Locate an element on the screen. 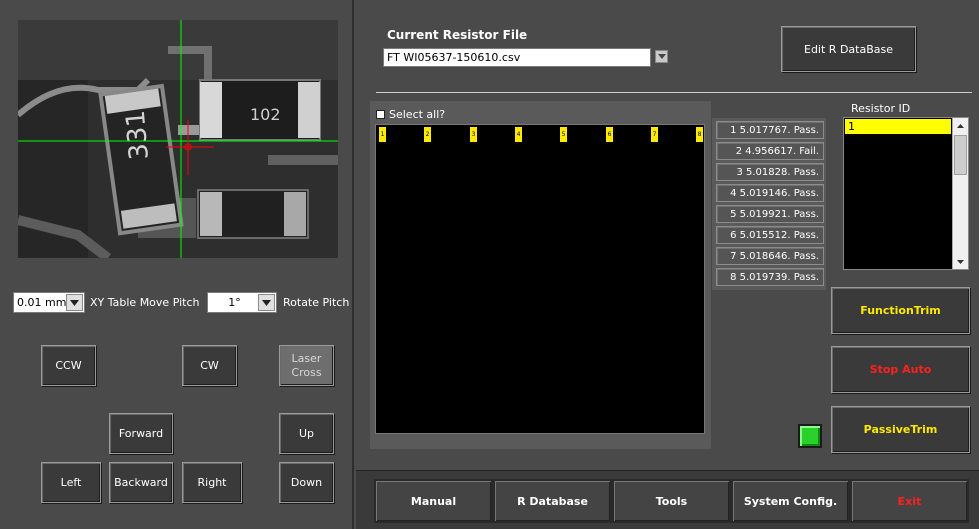 Image resolution: width=979 pixels, height=529 pixels. rotate-pitch-label: Rotate Pitch is located at coordinates (316, 302).